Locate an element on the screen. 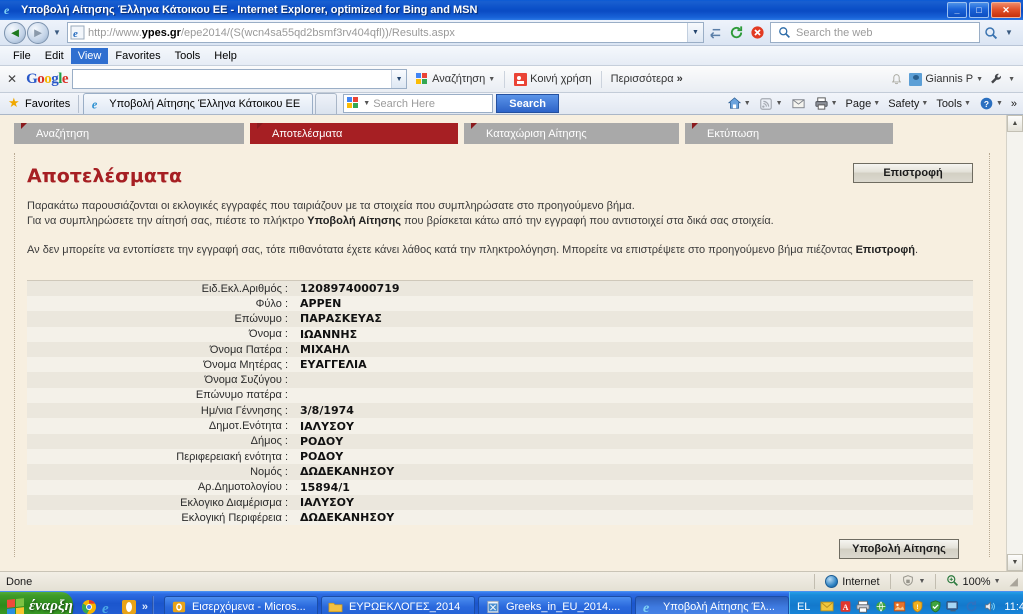 The height and width of the screenshot is (614, 1023). menu-edit: Edit is located at coordinates (54, 56).